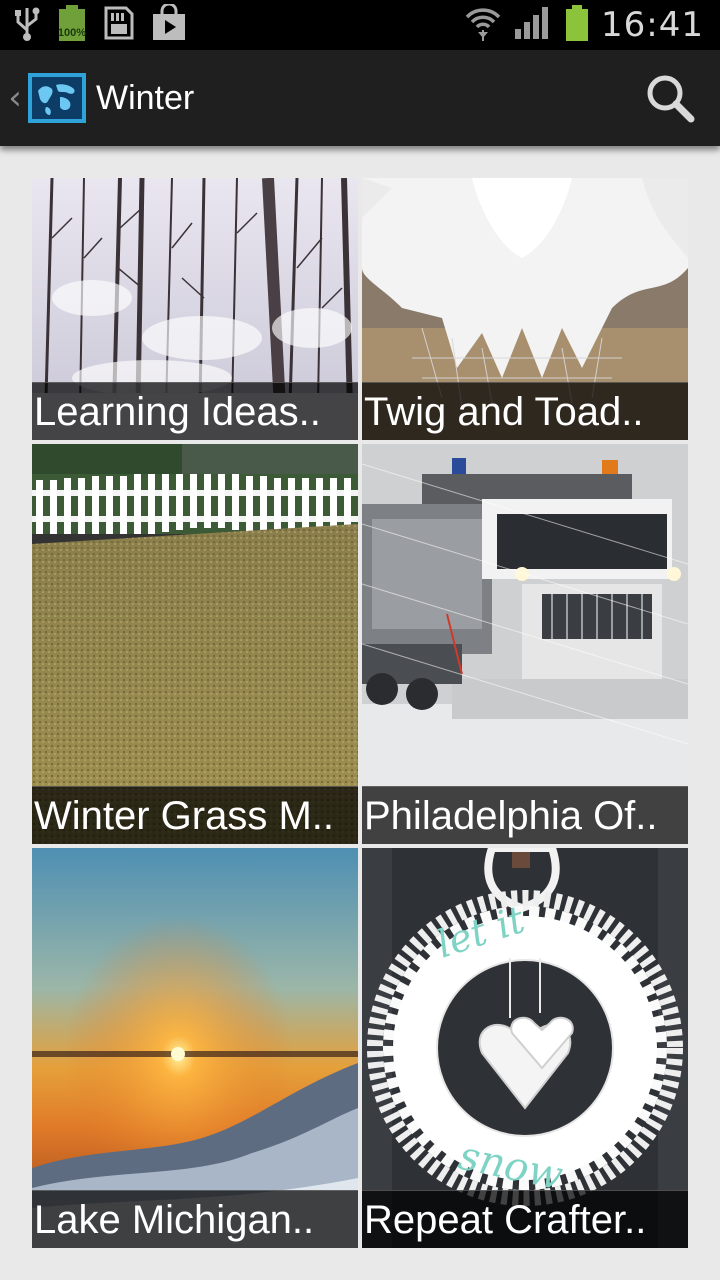  I want to click on grid-tile: Twig and Toad.., so click(525, 309).